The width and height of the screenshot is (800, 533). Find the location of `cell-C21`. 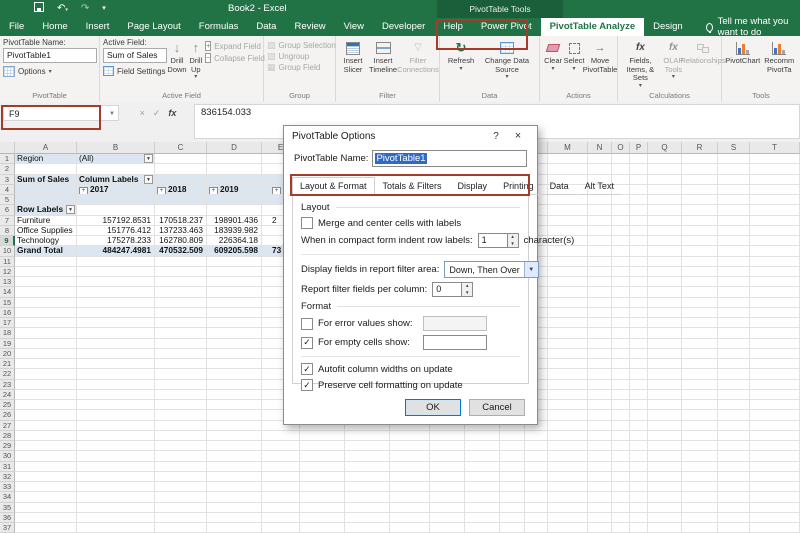

cell-C21 is located at coordinates (181, 364).